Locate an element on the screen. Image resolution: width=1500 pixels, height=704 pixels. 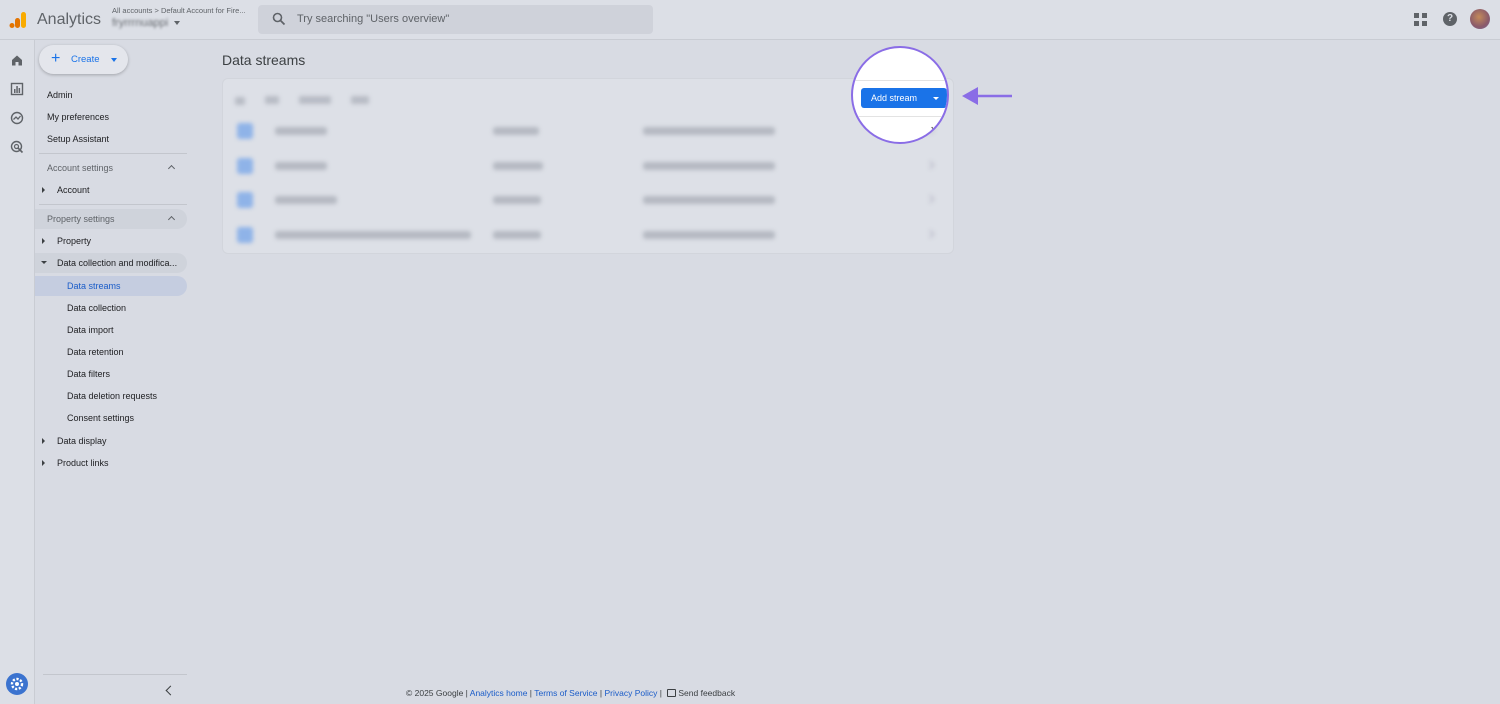
collapse-nav-icon is located at coordinates (170, 690).